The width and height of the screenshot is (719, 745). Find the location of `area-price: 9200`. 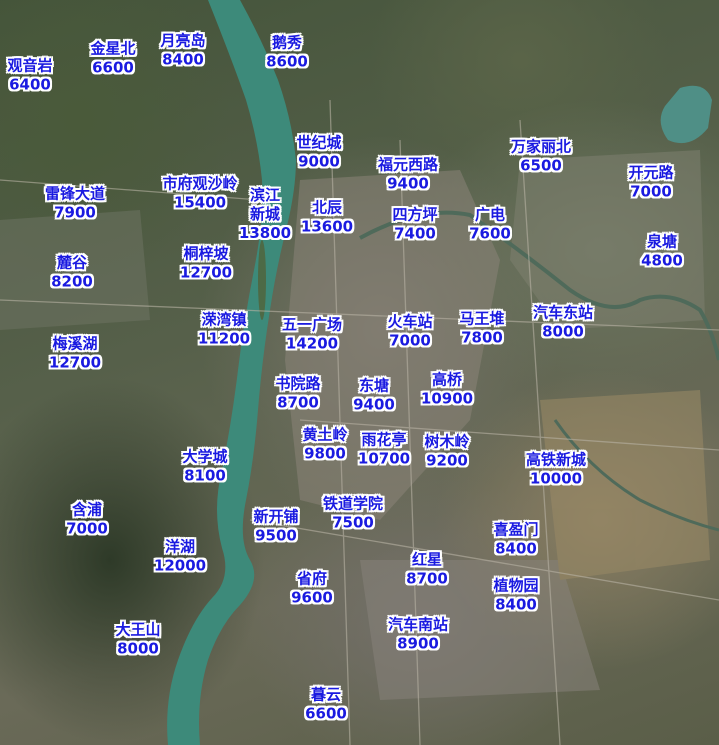

area-price: 9200 is located at coordinates (447, 460).